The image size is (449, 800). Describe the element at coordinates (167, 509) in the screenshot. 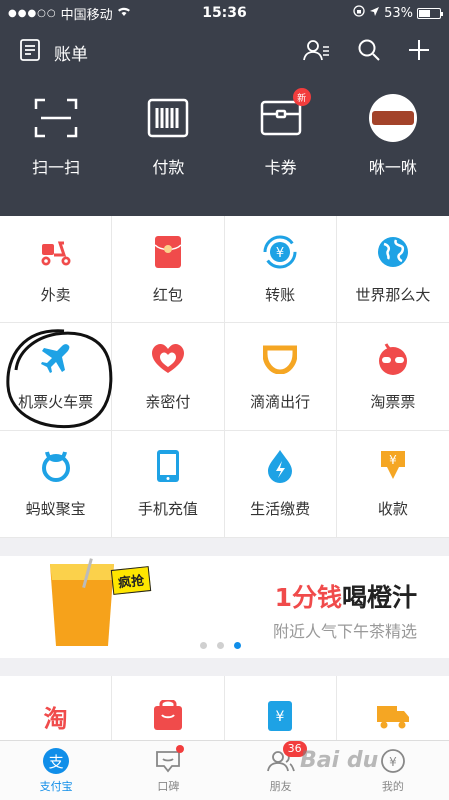

I see `service-label: 手机充值` at that location.